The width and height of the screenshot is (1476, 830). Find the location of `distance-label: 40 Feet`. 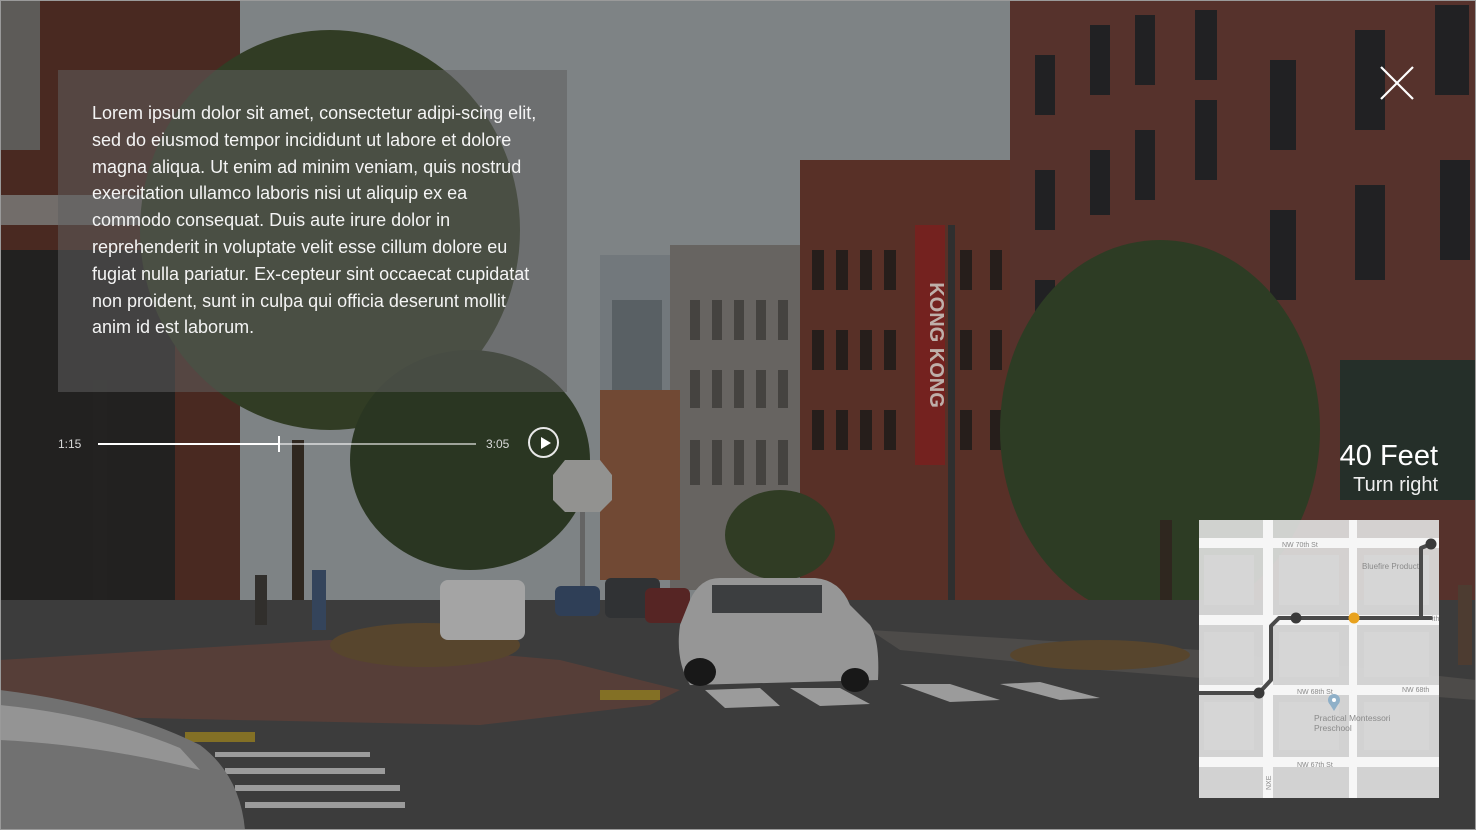

distance-label: 40 Feet is located at coordinates (1388, 456).